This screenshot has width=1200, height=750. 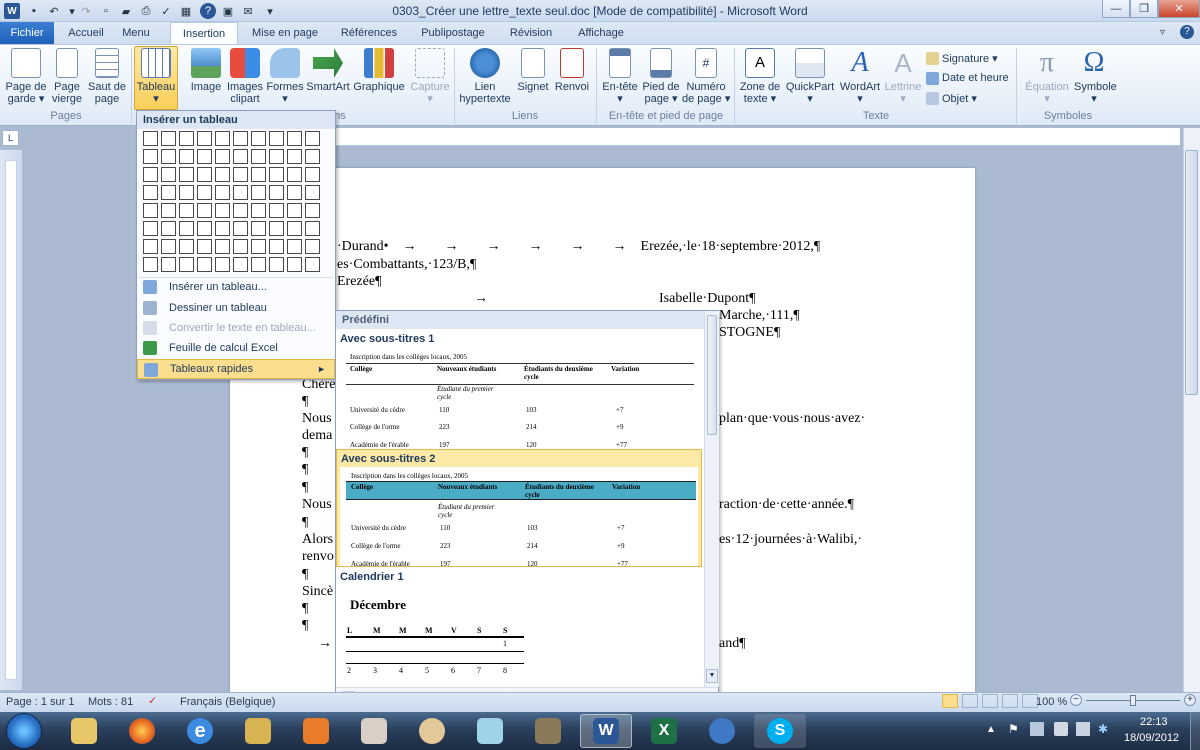 What do you see at coordinates (430, 78) in the screenshot?
I see `screenshot-button: Capture ▾` at bounding box center [430, 78].